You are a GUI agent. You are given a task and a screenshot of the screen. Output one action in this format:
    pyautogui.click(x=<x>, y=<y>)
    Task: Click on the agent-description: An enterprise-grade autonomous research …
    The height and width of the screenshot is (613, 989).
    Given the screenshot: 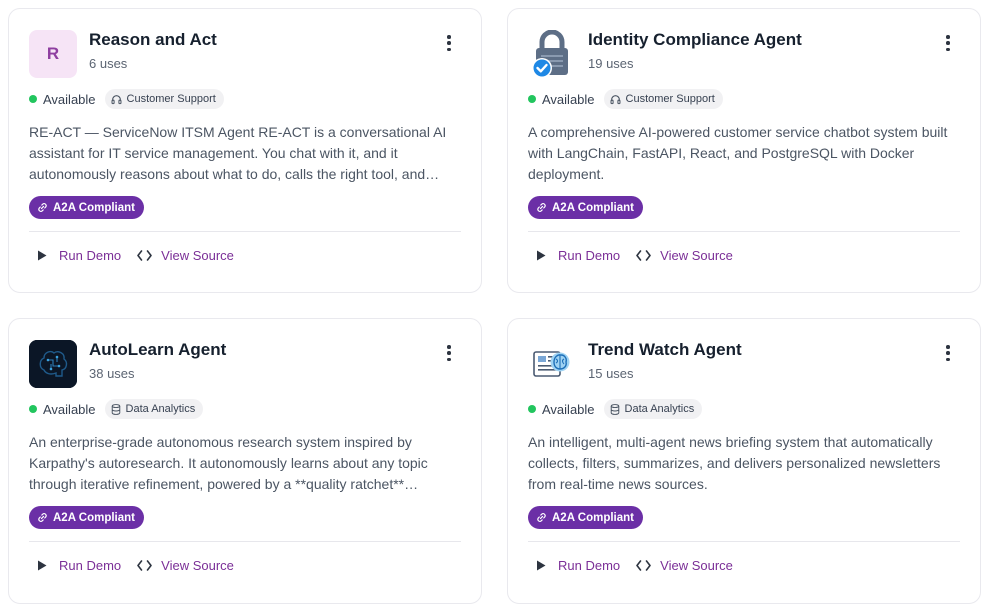 What is the action you would take?
    pyautogui.click(x=228, y=463)
    